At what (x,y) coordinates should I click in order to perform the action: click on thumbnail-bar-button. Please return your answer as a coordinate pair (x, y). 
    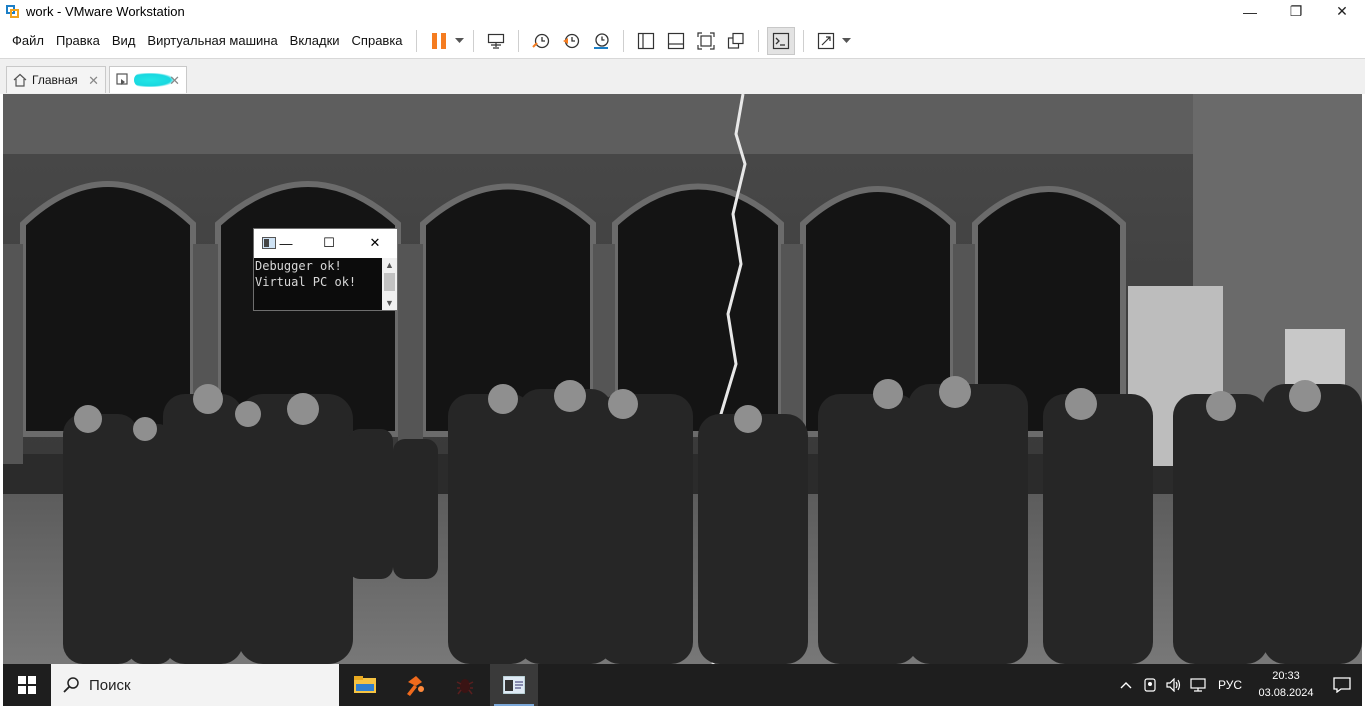
    Looking at the image, I should click on (676, 41).